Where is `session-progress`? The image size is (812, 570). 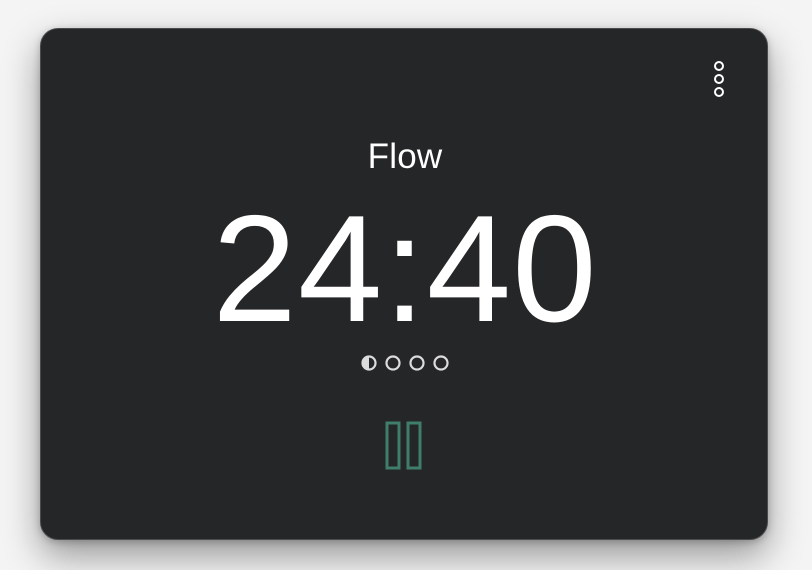 session-progress is located at coordinates (405, 363).